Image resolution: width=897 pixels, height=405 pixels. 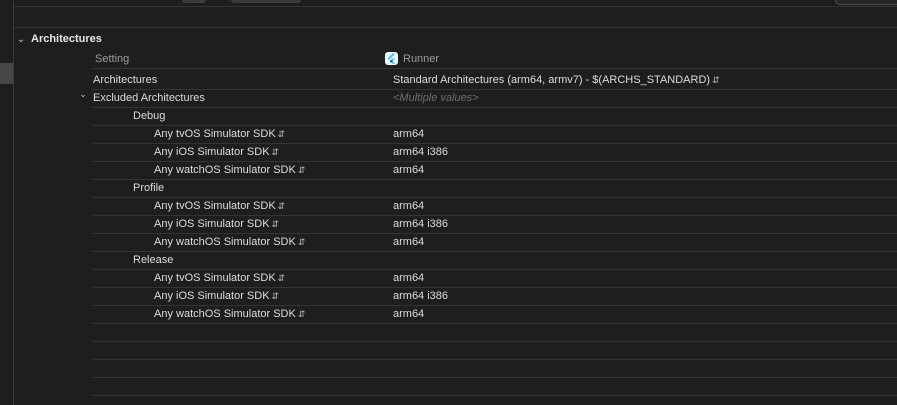 I want to click on navigator-sidebar, so click(x=7, y=202).